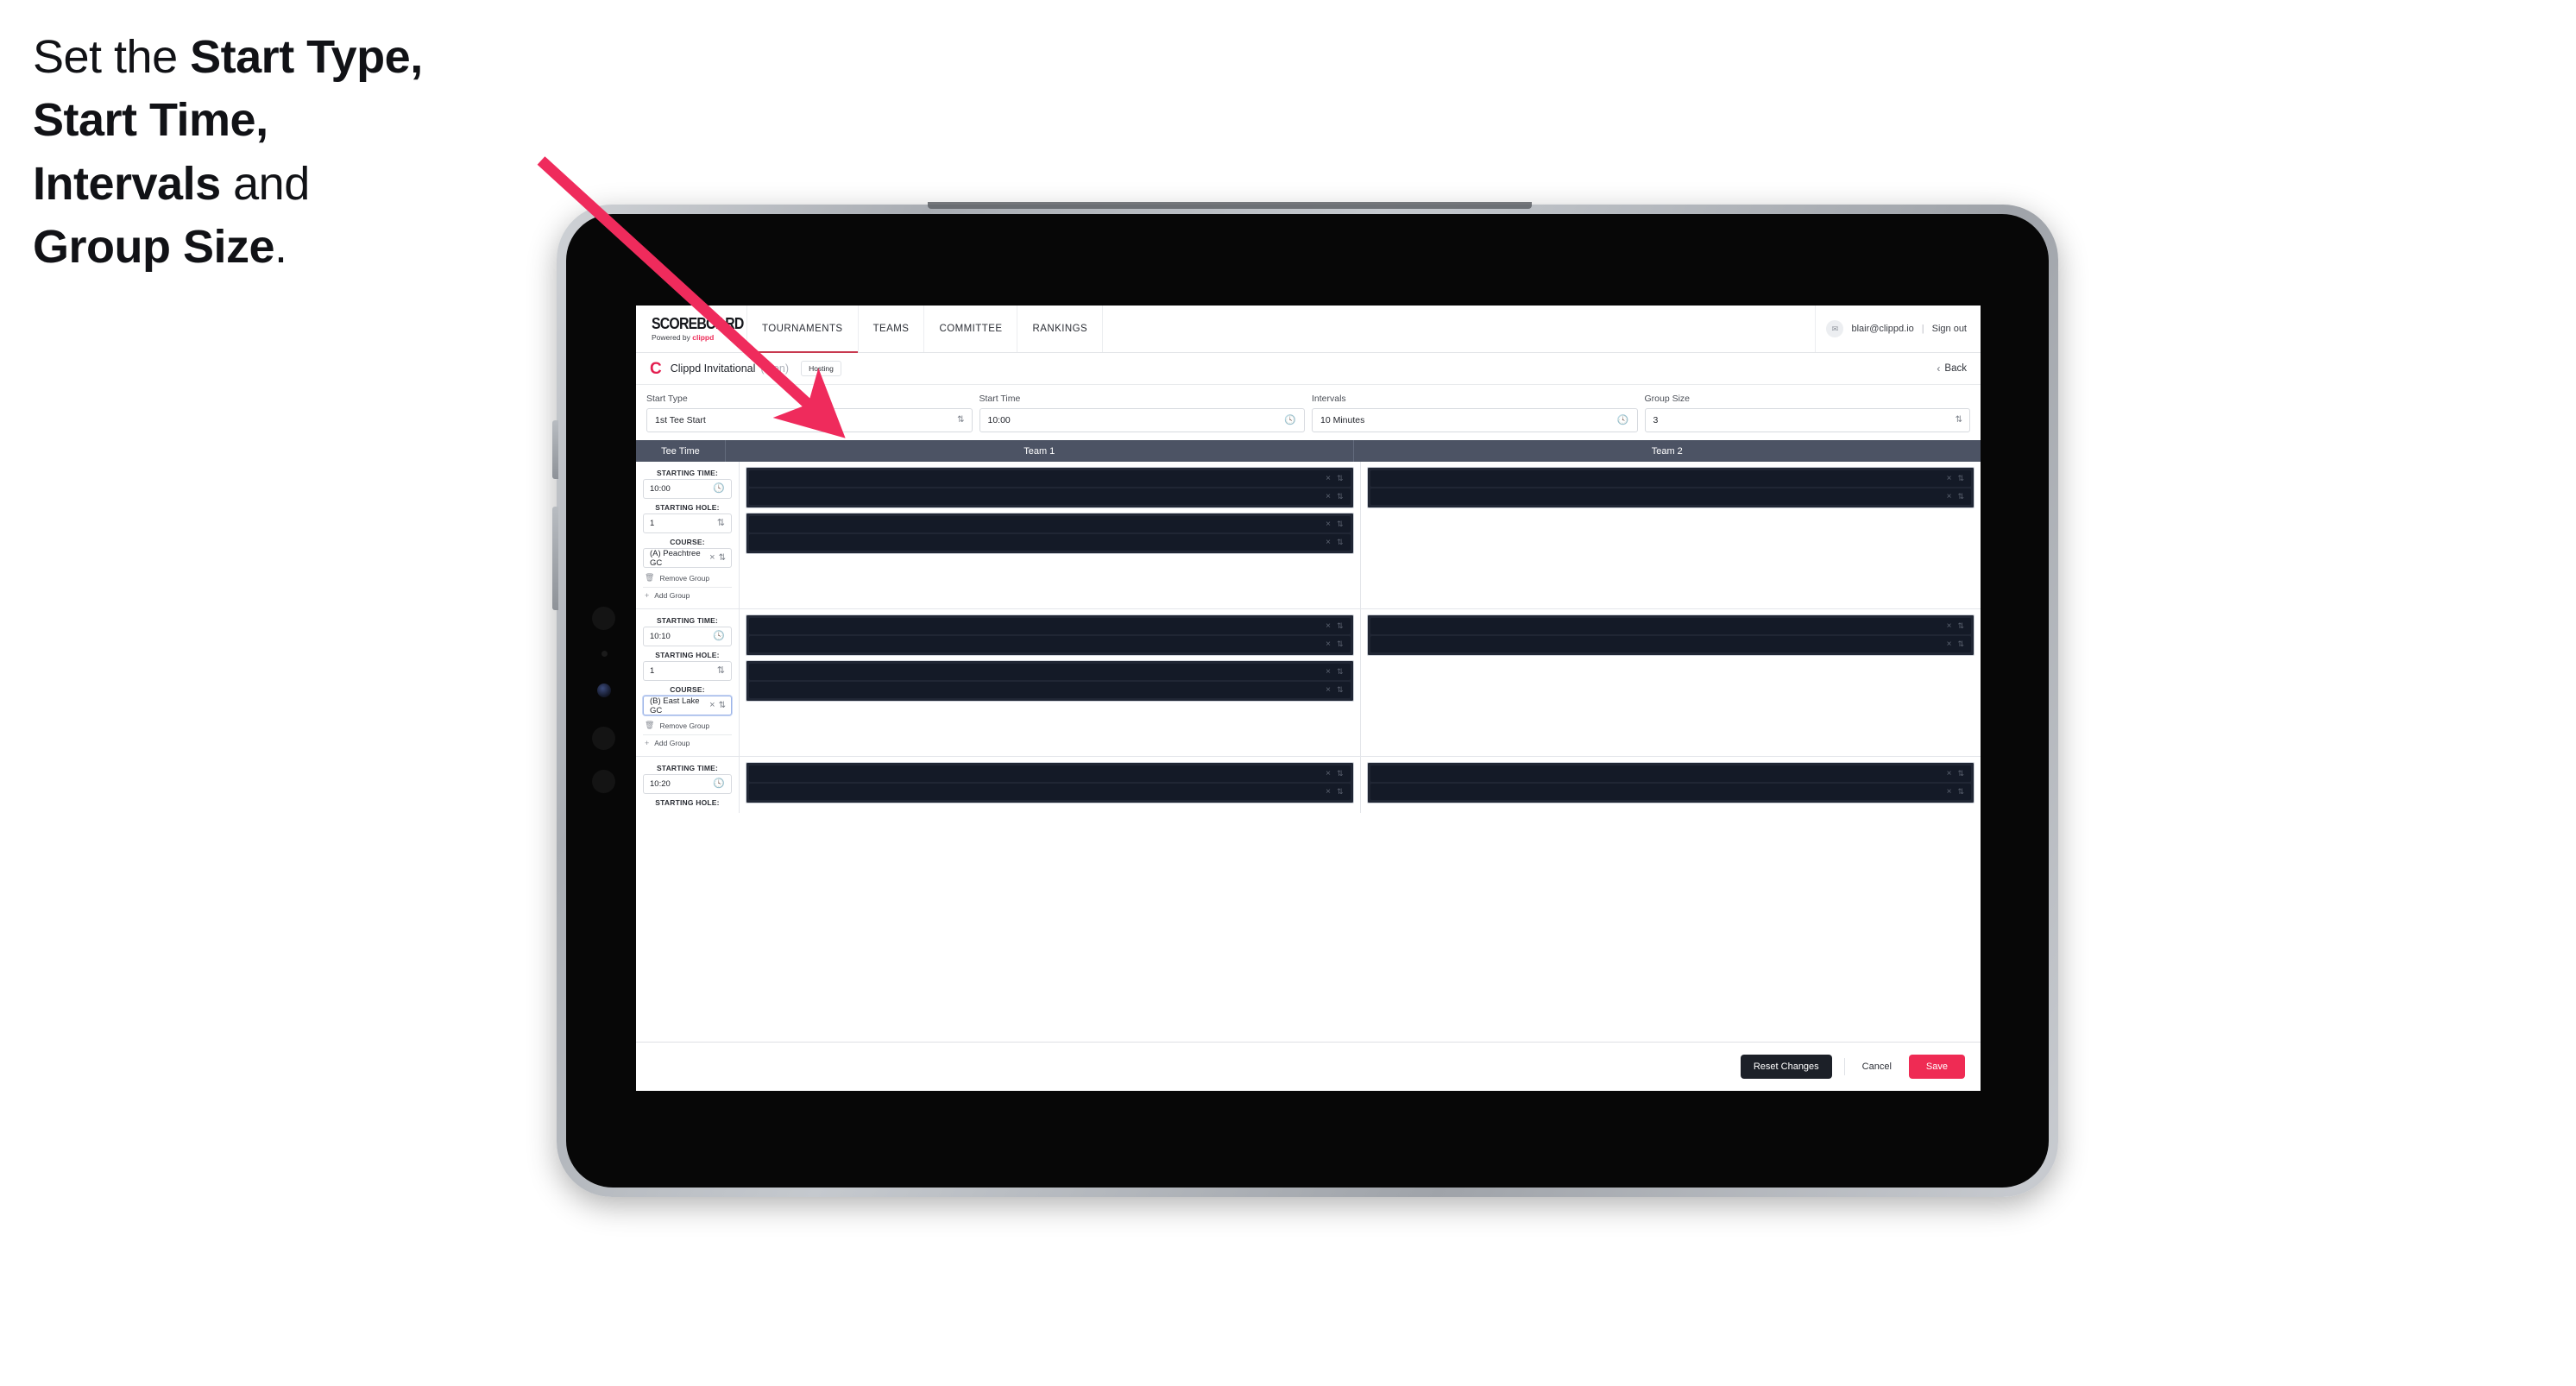  What do you see at coordinates (661, 784) in the screenshot?
I see `starting-time-input-value: 10:20` at bounding box center [661, 784].